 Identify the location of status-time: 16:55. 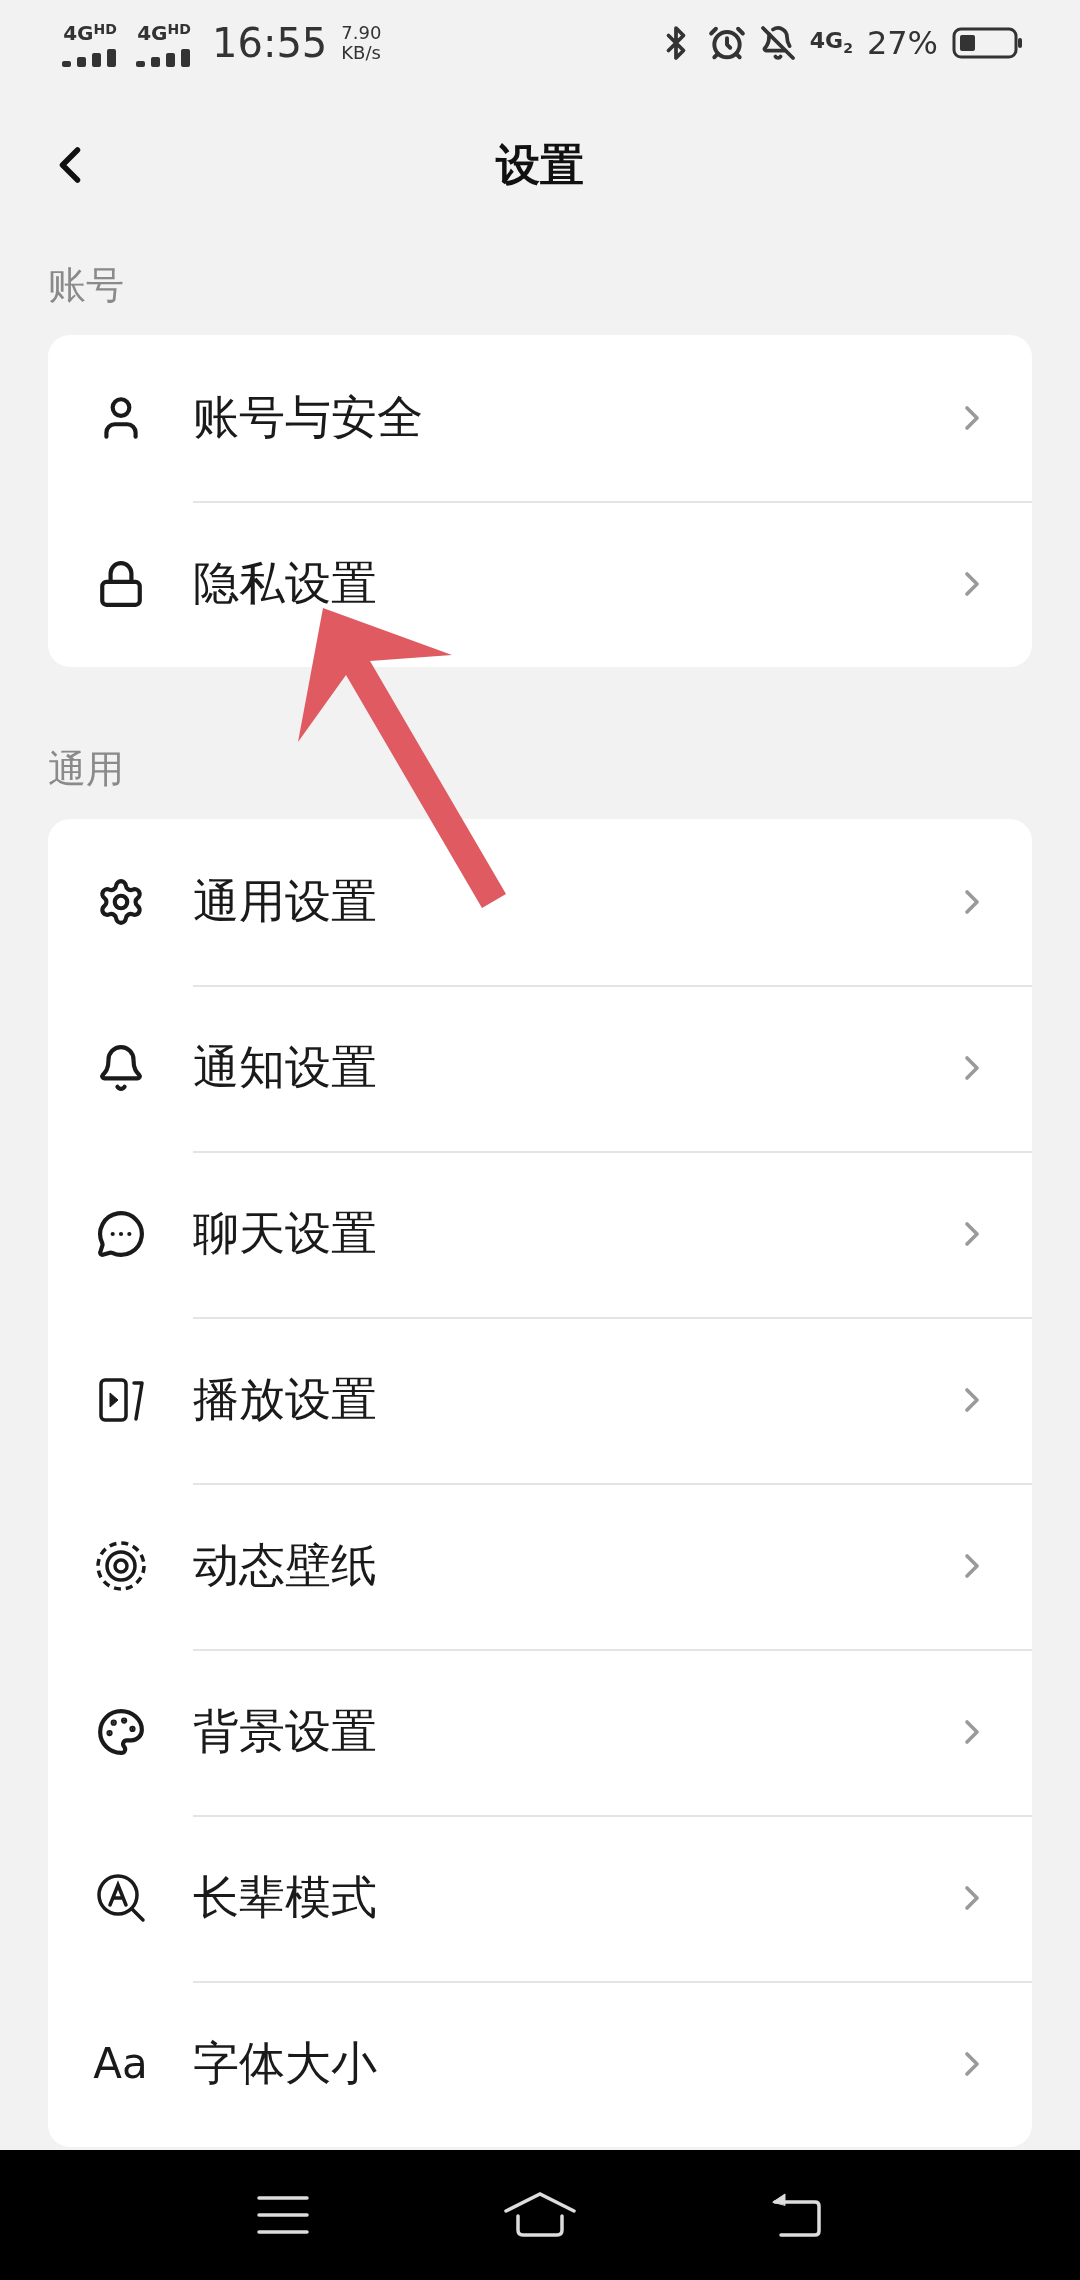
(270, 42).